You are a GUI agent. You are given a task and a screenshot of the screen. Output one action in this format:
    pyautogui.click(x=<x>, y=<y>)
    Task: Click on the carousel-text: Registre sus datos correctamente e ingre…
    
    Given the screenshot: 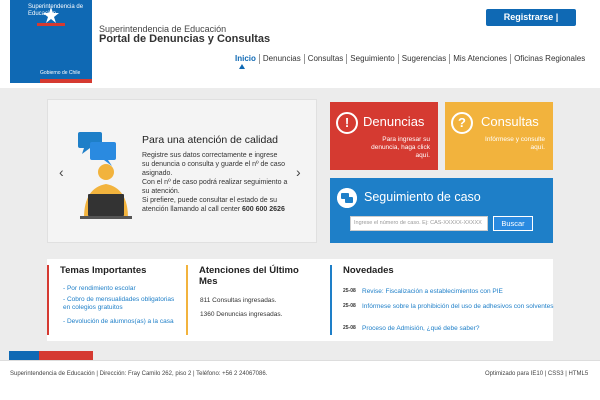 What is the action you would take?
    pyautogui.click(x=228, y=182)
    